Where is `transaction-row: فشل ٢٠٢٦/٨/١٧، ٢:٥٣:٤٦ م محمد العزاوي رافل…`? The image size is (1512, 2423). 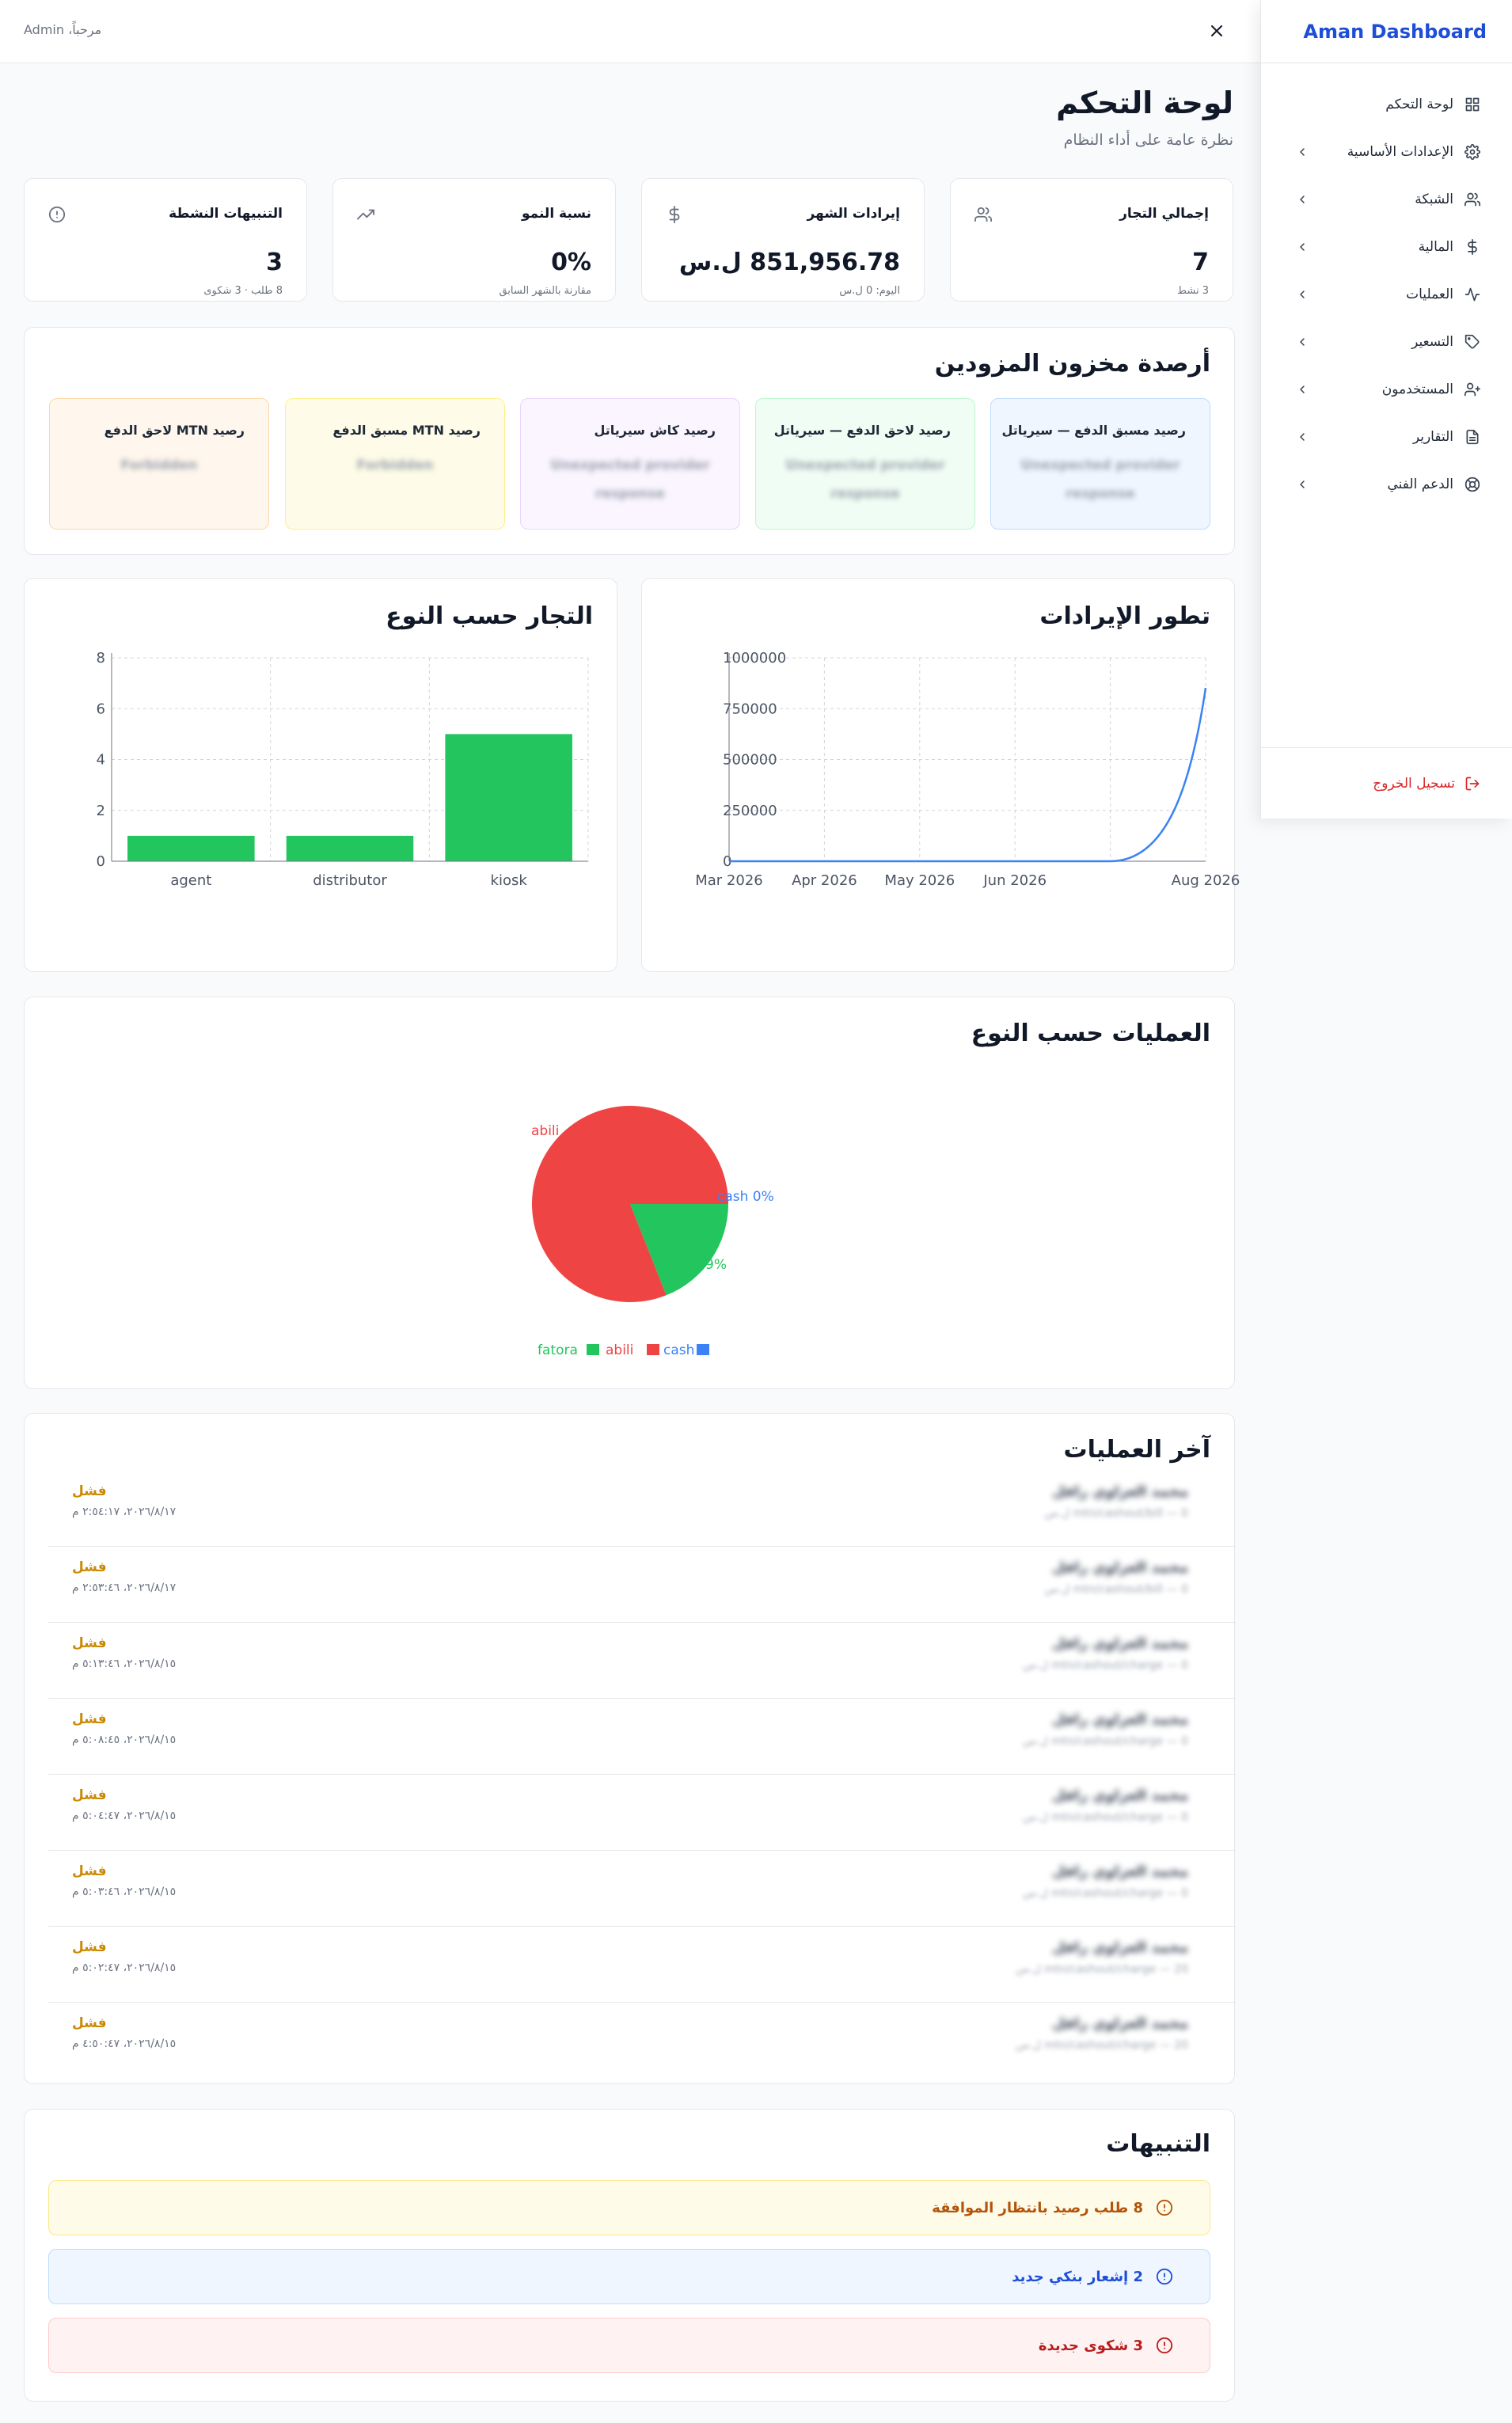 transaction-row: فشل ٢٠٢٦/٨/١٧، ٢:٥٣:٤٦ م محمد العزاوي رافل… is located at coordinates (642, 1585).